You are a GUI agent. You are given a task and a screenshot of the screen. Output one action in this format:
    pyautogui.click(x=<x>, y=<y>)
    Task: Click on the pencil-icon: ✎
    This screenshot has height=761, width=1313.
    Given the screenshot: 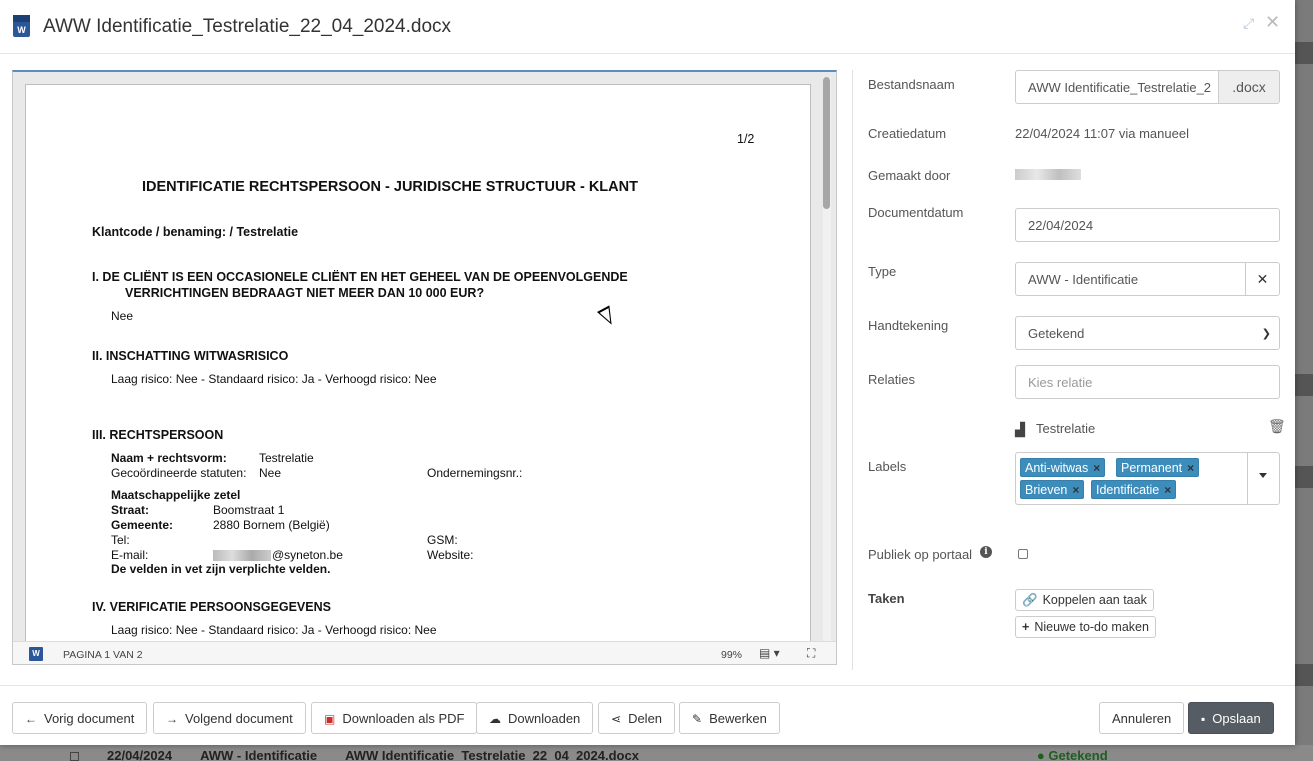 What is the action you would take?
    pyautogui.click(x=697, y=719)
    